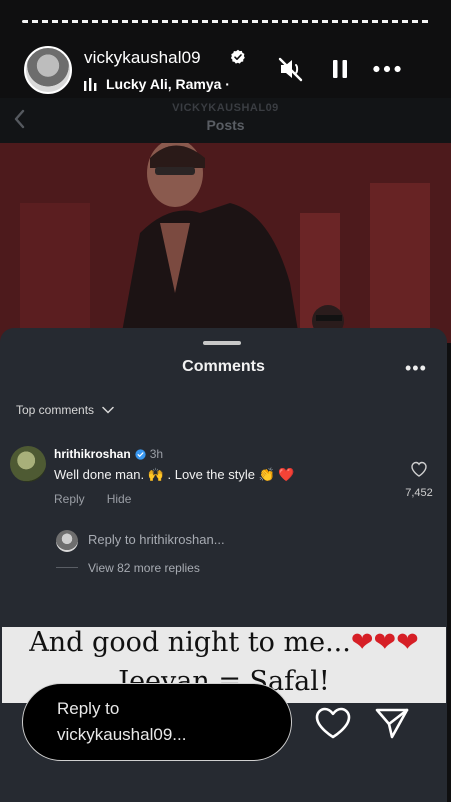 The width and height of the screenshot is (451, 802). I want to click on comment-avatar, so click(28, 464).